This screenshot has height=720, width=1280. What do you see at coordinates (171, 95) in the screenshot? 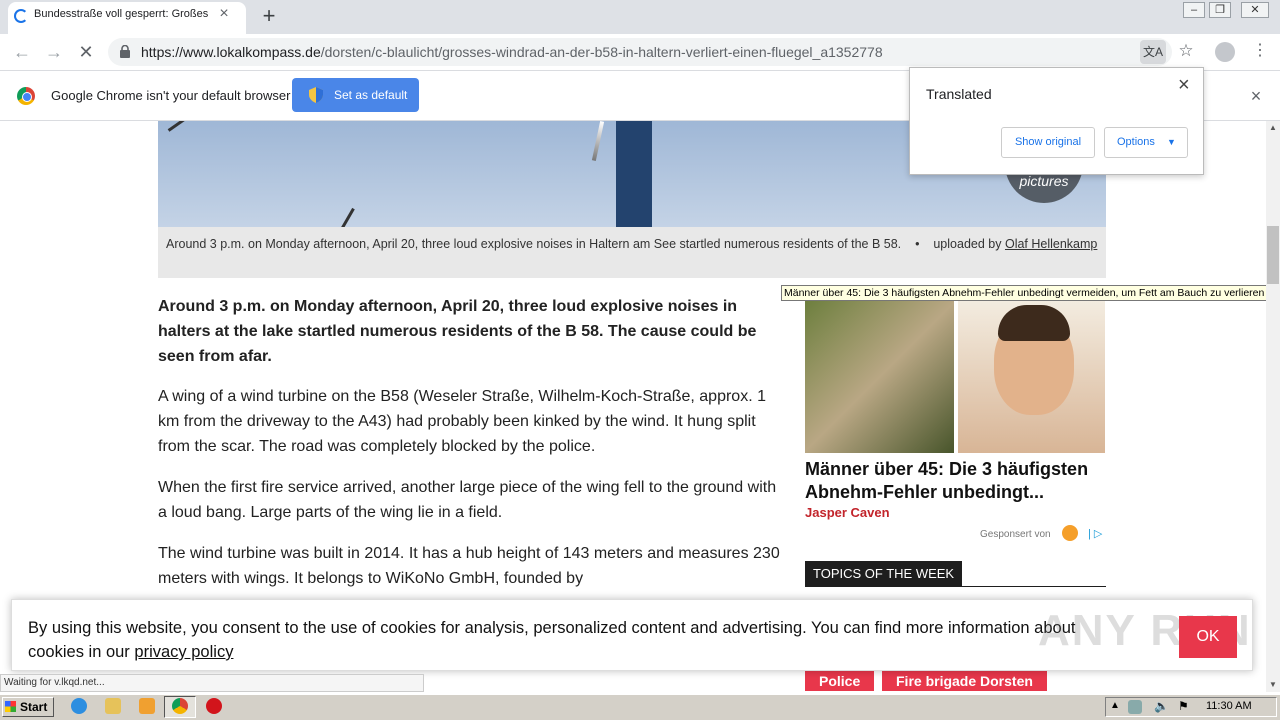
I see `infobar-message: Google Chrome isn't your default browser` at bounding box center [171, 95].